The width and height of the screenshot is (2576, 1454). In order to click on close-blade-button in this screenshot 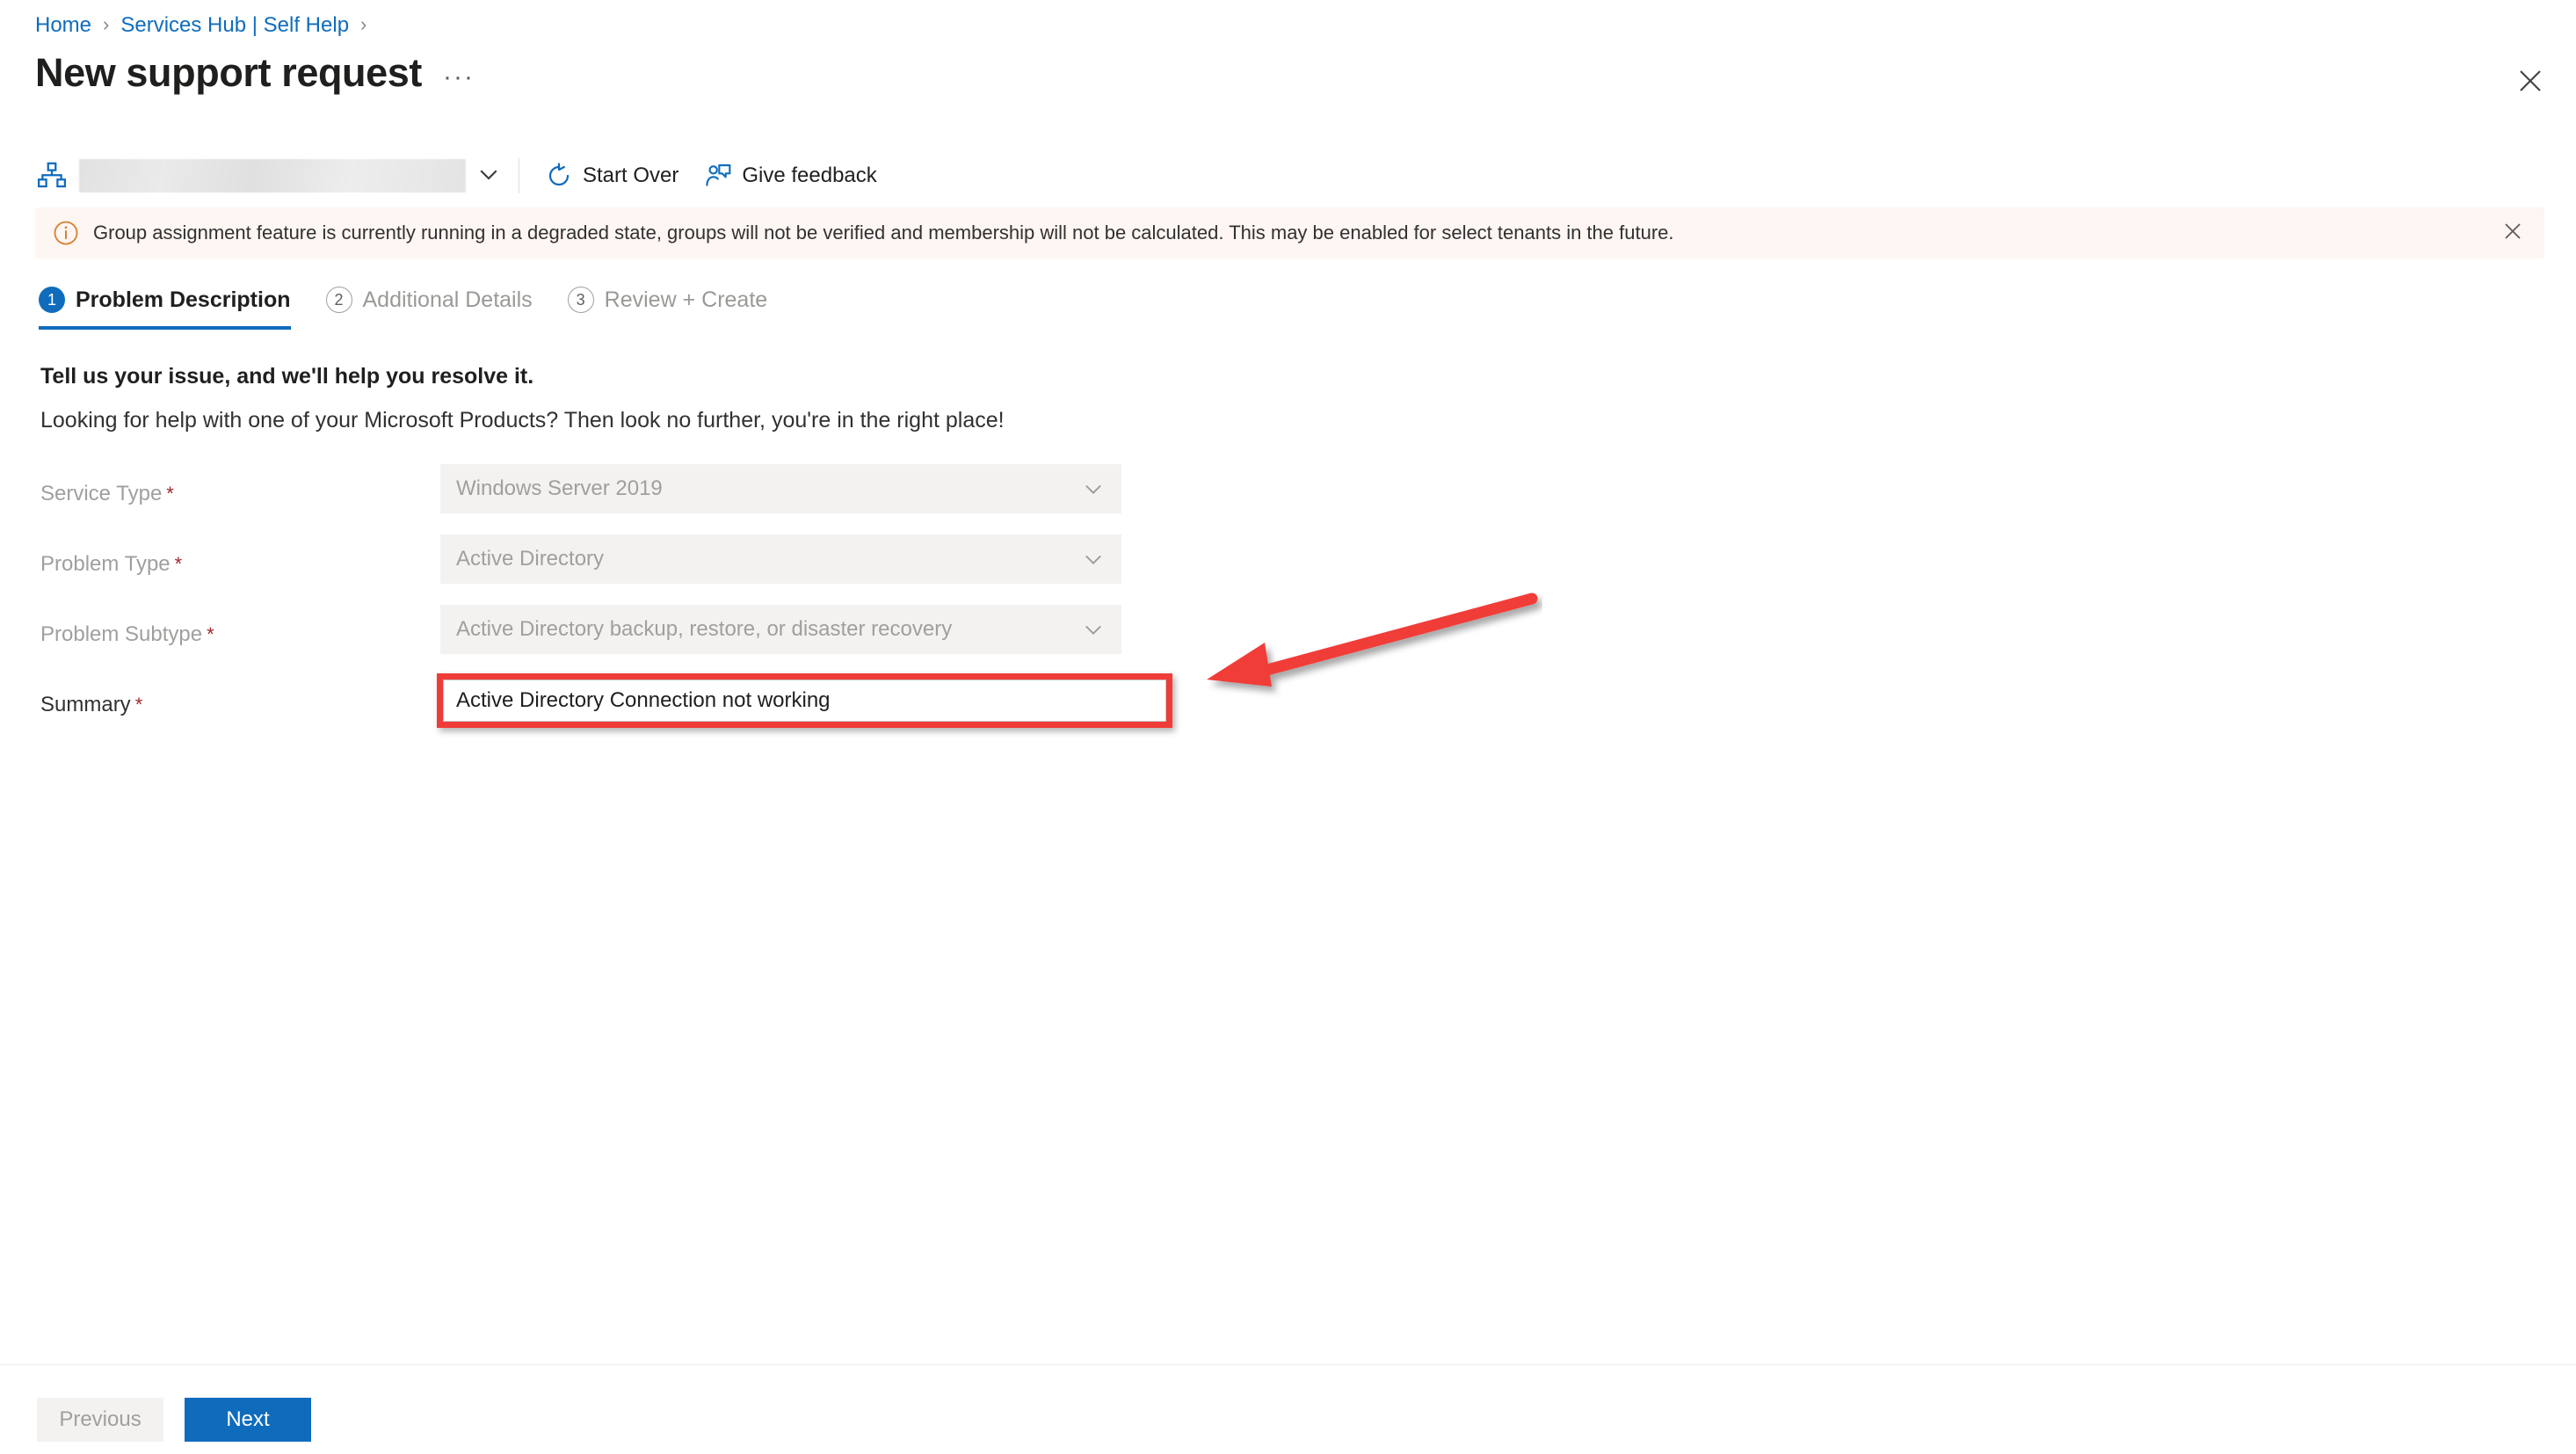, I will do `click(2530, 81)`.